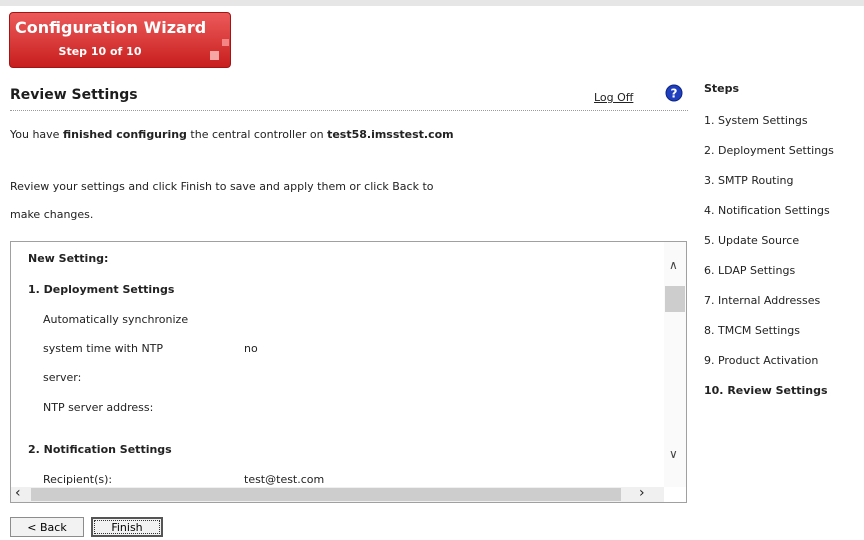 The height and width of the screenshot is (540, 864). What do you see at coordinates (613, 97) in the screenshot?
I see `log-off-link: Log Off` at bounding box center [613, 97].